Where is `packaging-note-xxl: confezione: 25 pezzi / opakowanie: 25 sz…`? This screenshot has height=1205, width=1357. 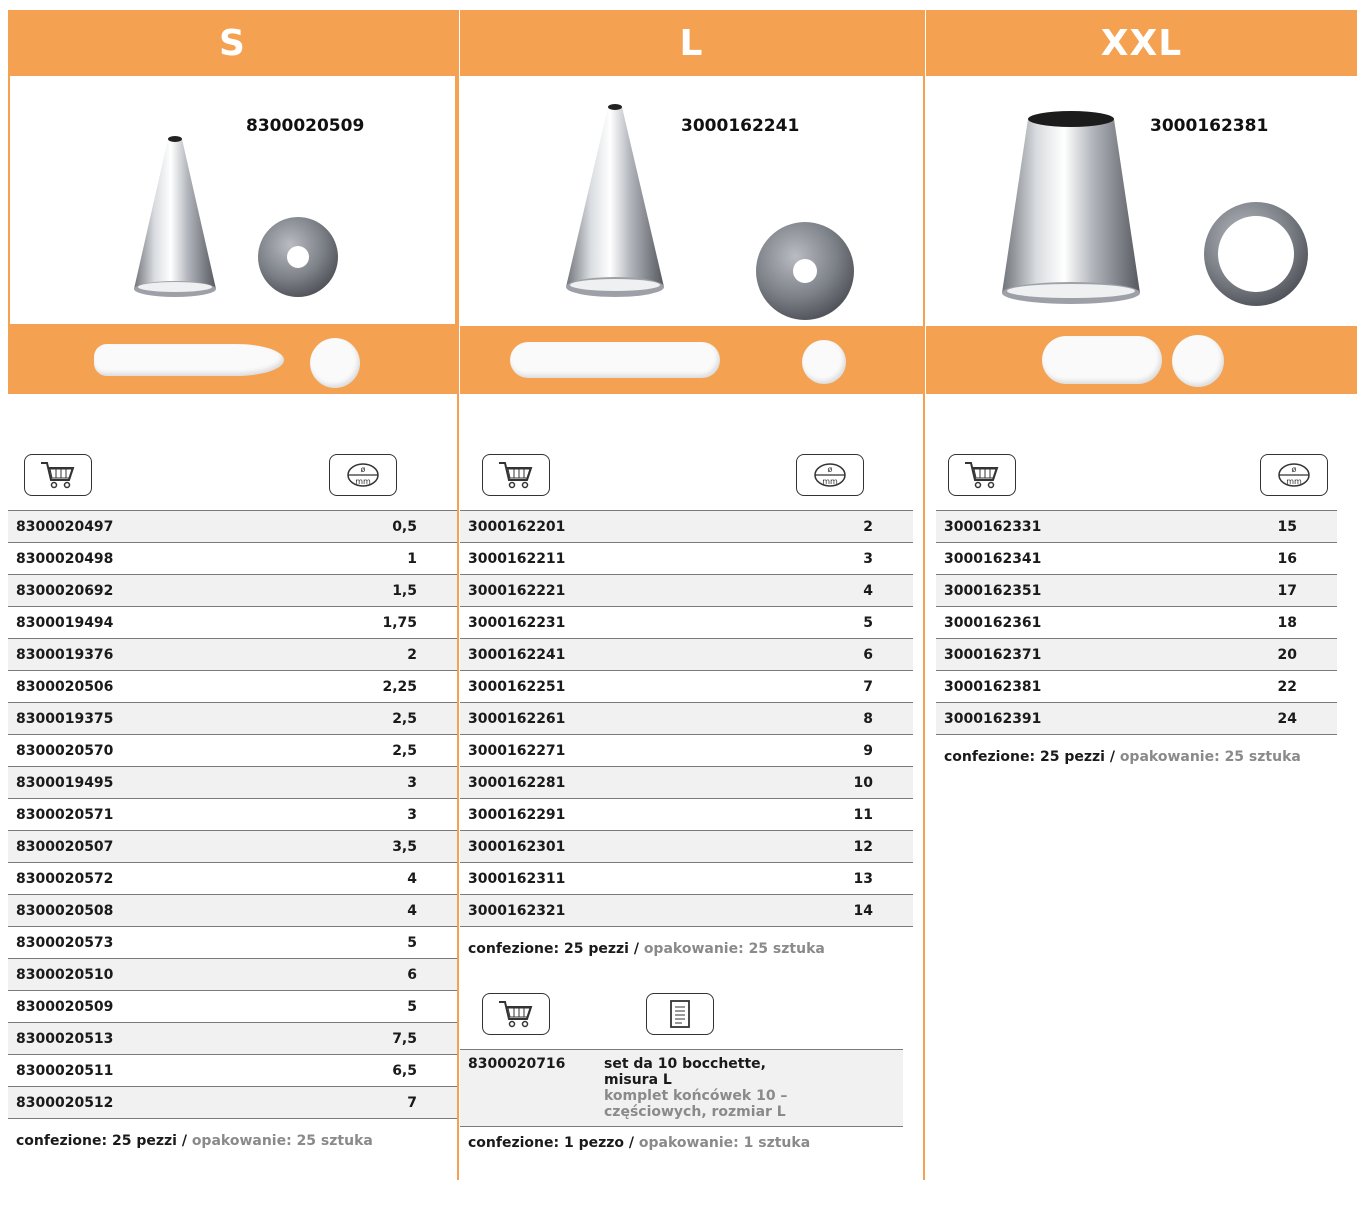
packaging-note-xxl: confezione: 25 pezzi / opakowanie: 25 sz… is located at coordinates (1122, 757).